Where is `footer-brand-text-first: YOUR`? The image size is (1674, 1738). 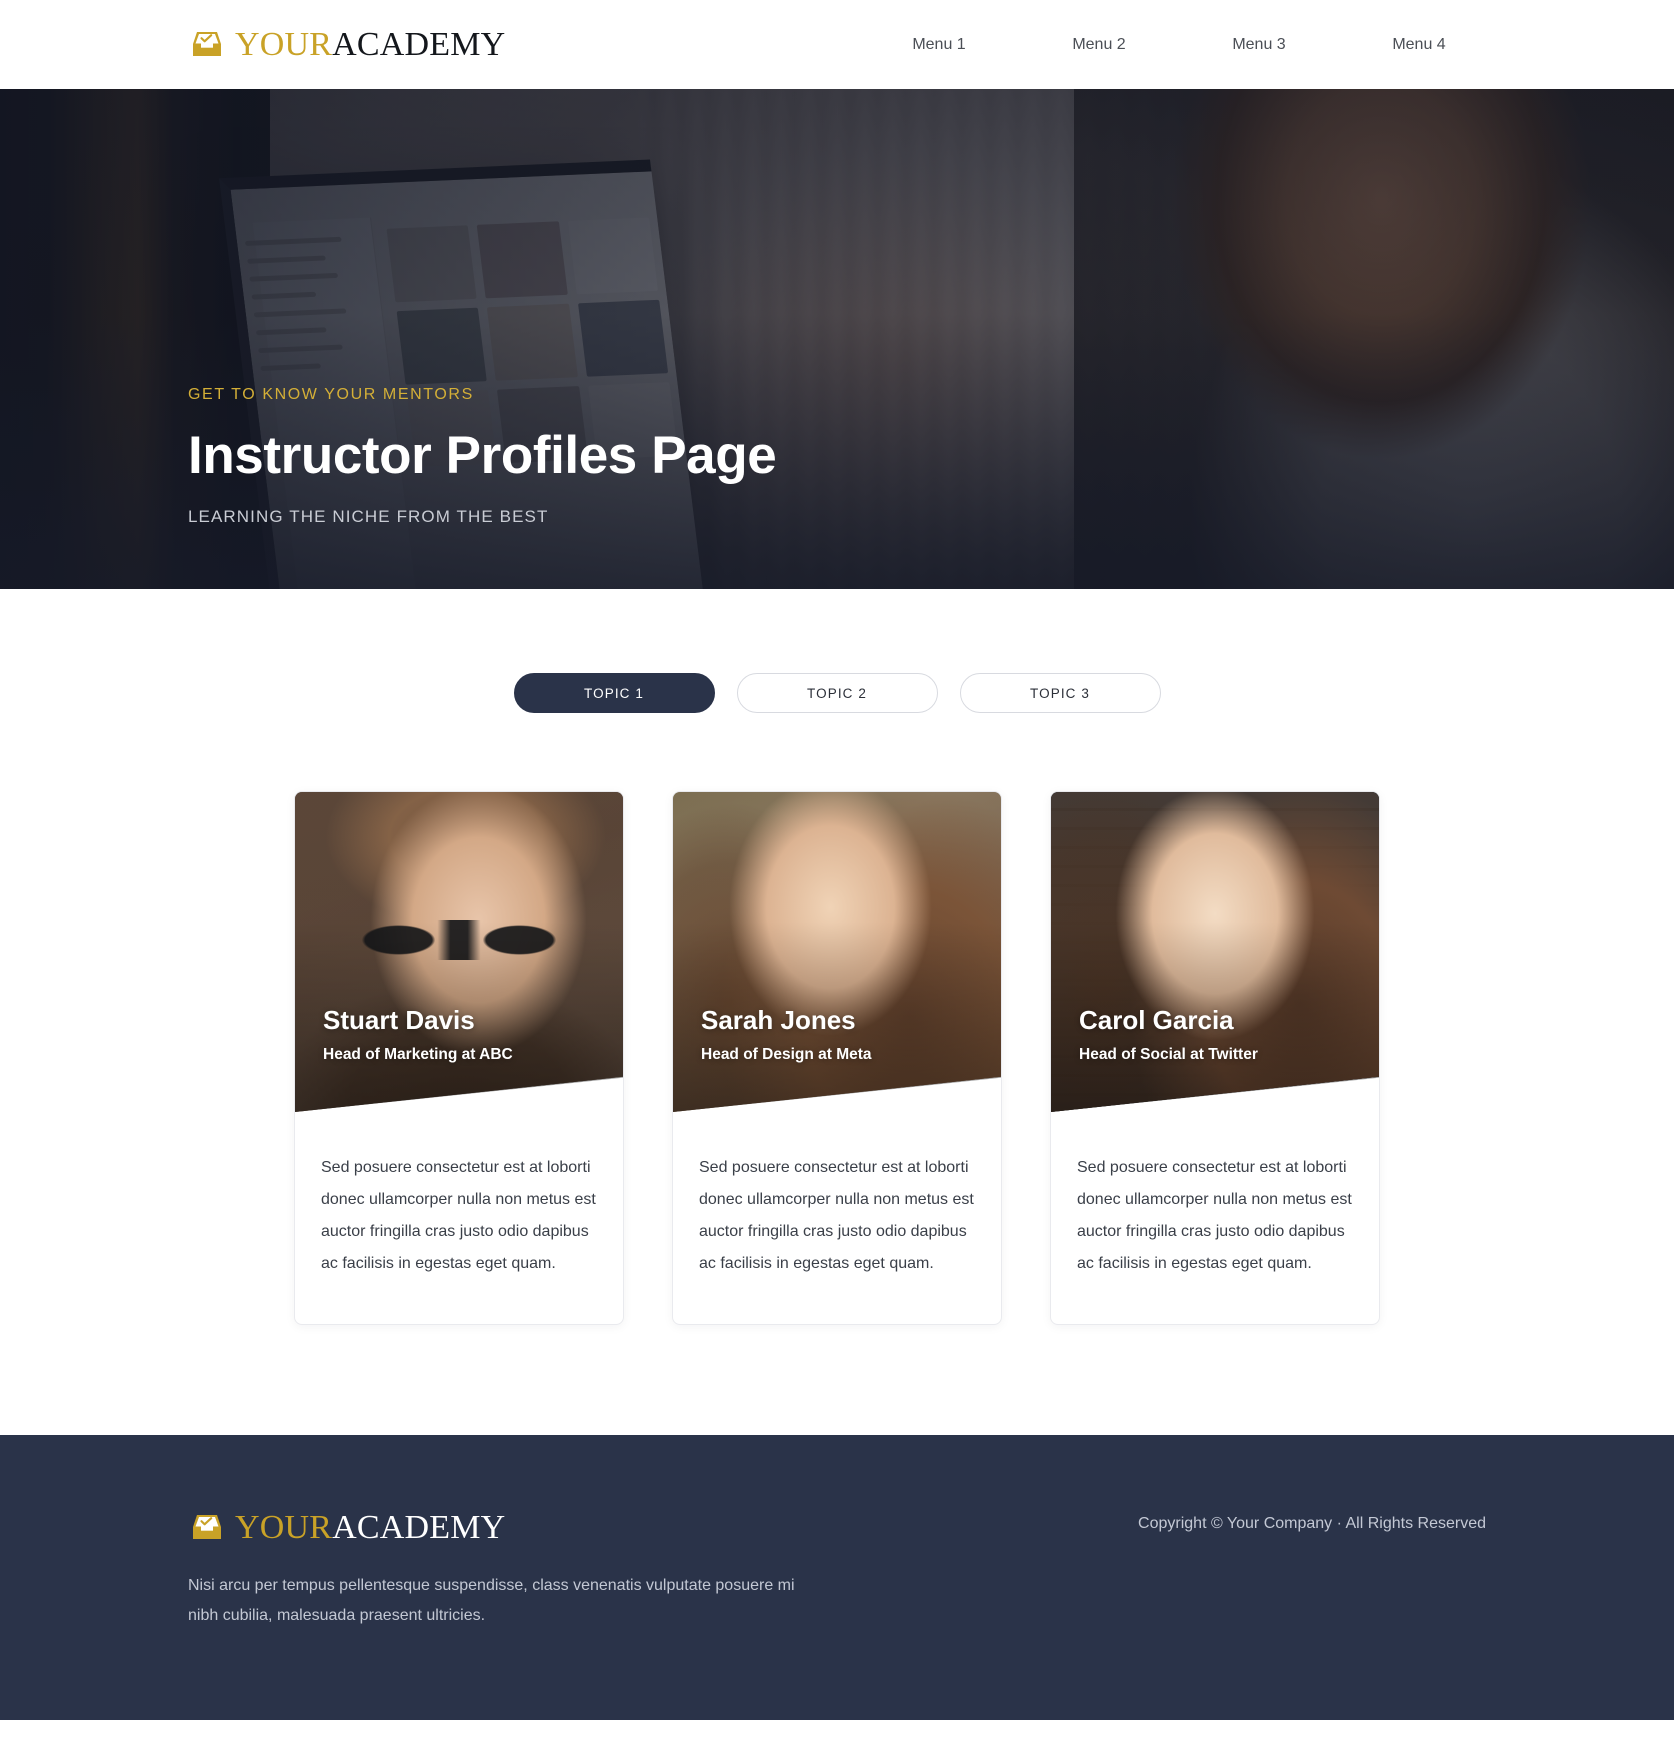 footer-brand-text-first: YOUR is located at coordinates (284, 1527).